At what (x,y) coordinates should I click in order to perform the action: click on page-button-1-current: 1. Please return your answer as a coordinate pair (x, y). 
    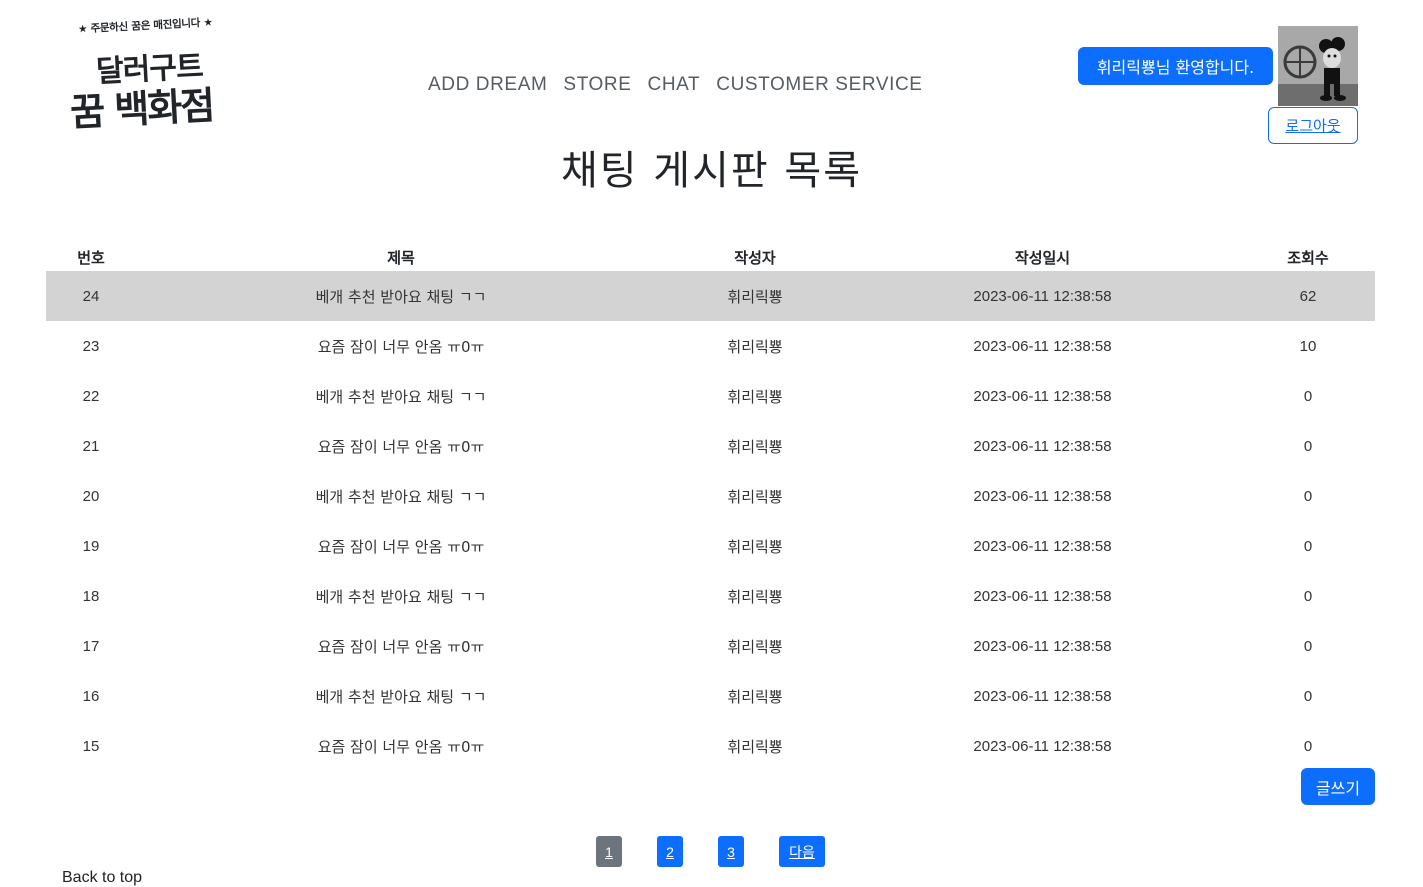
    Looking at the image, I should click on (609, 851).